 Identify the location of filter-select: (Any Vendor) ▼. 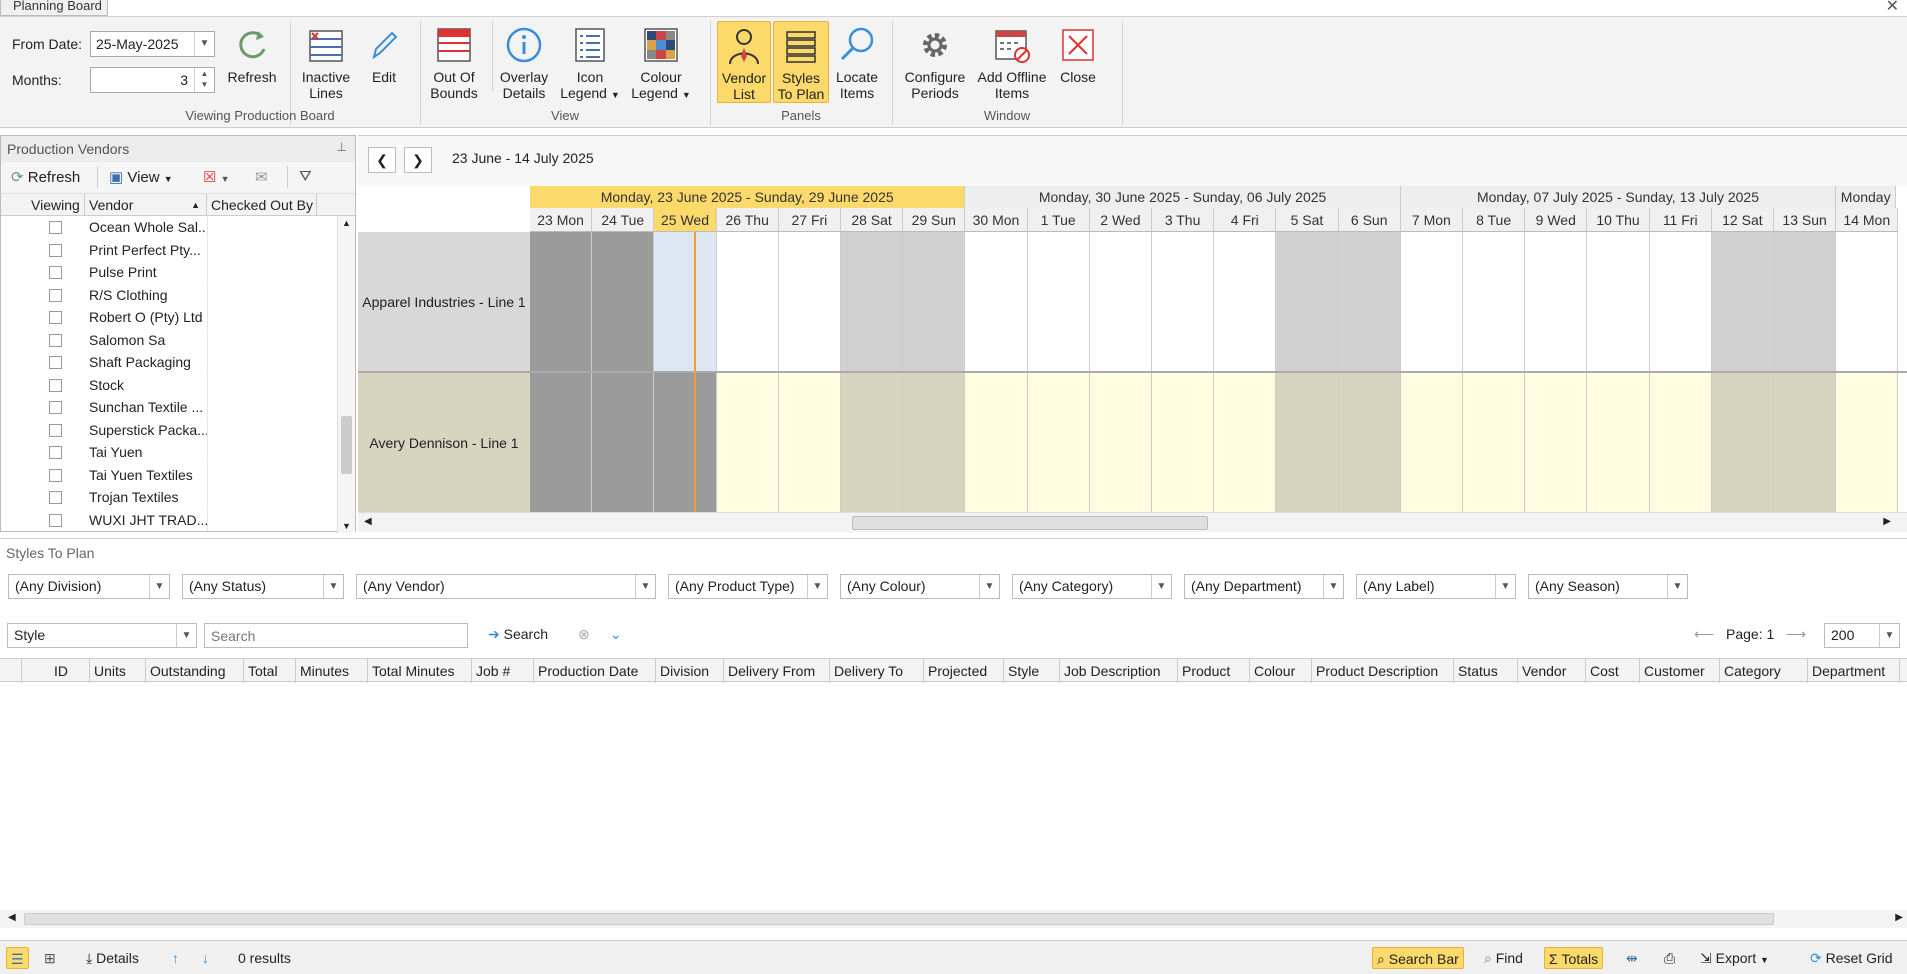
(506, 586).